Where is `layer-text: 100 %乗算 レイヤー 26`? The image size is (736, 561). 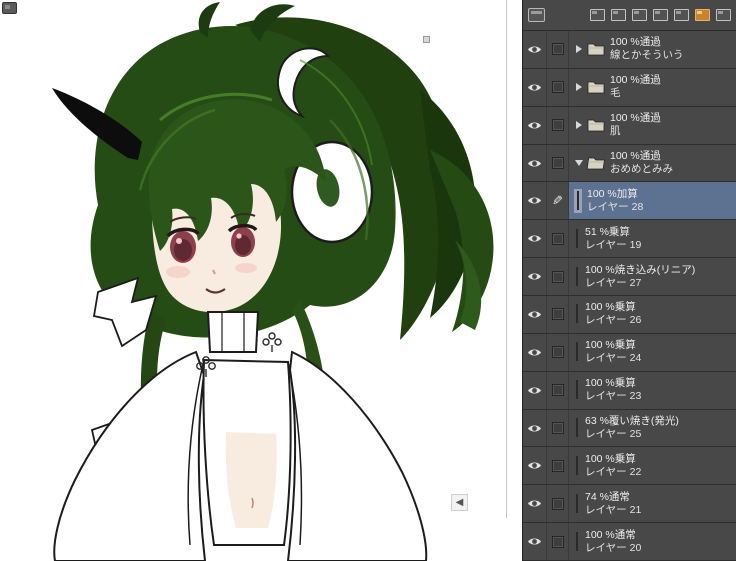 layer-text: 100 %乗算 レイヤー 26 is located at coordinates (613, 314).